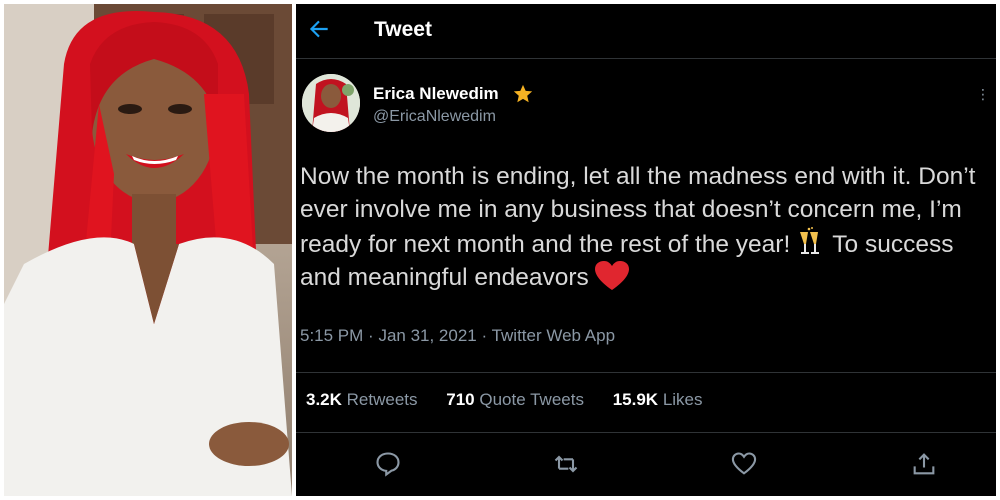 The width and height of the screenshot is (1000, 500). What do you see at coordinates (646, 31) in the screenshot?
I see `tweet-header: Tweet` at bounding box center [646, 31].